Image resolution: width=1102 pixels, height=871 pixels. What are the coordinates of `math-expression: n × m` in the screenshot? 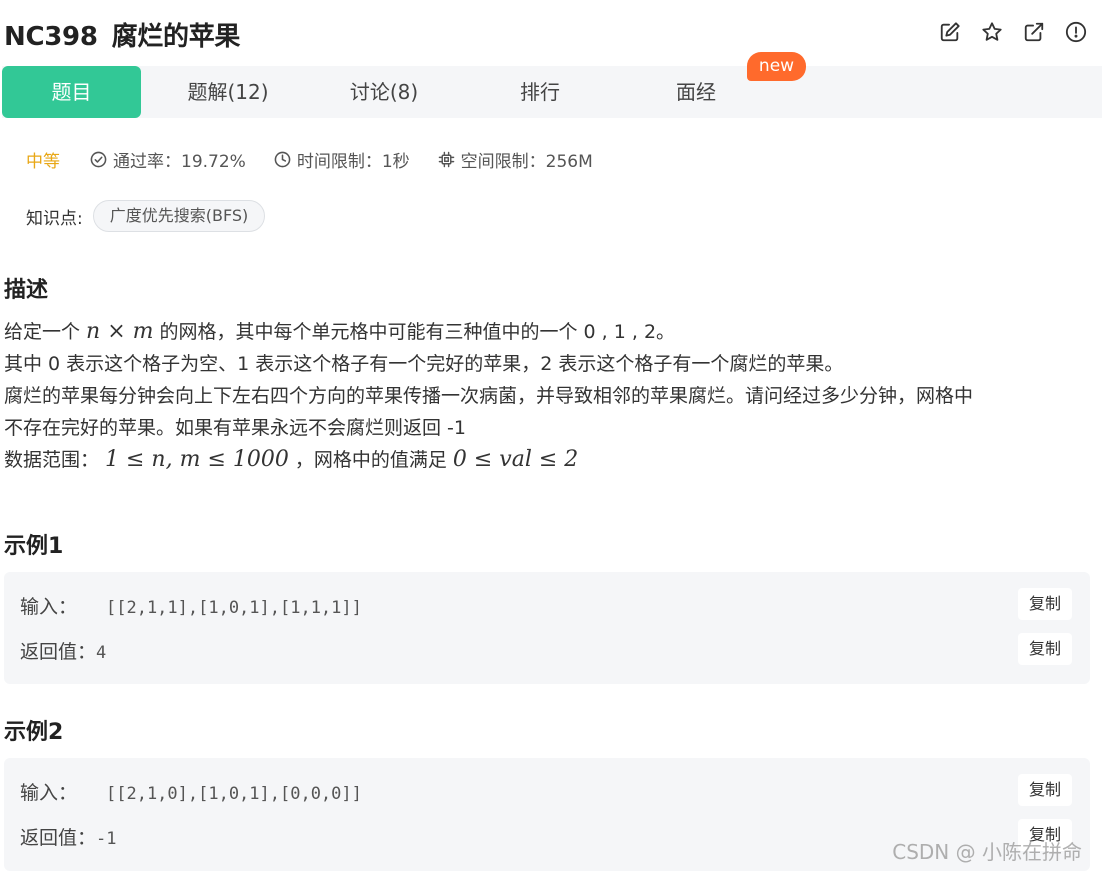 It's located at (119, 331).